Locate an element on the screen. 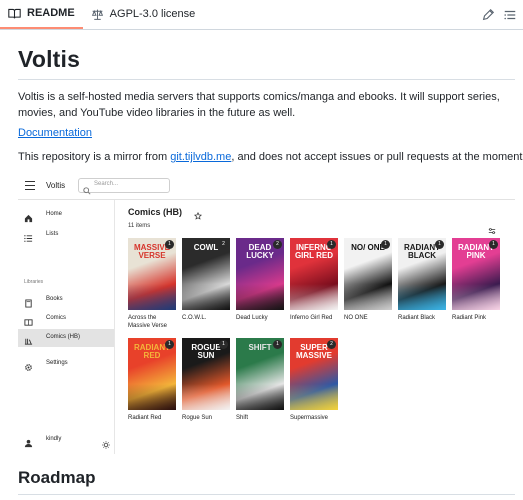 The width and height of the screenshot is (523, 500). comic-cover: DEAD LUCKY 2 is located at coordinates (260, 274).